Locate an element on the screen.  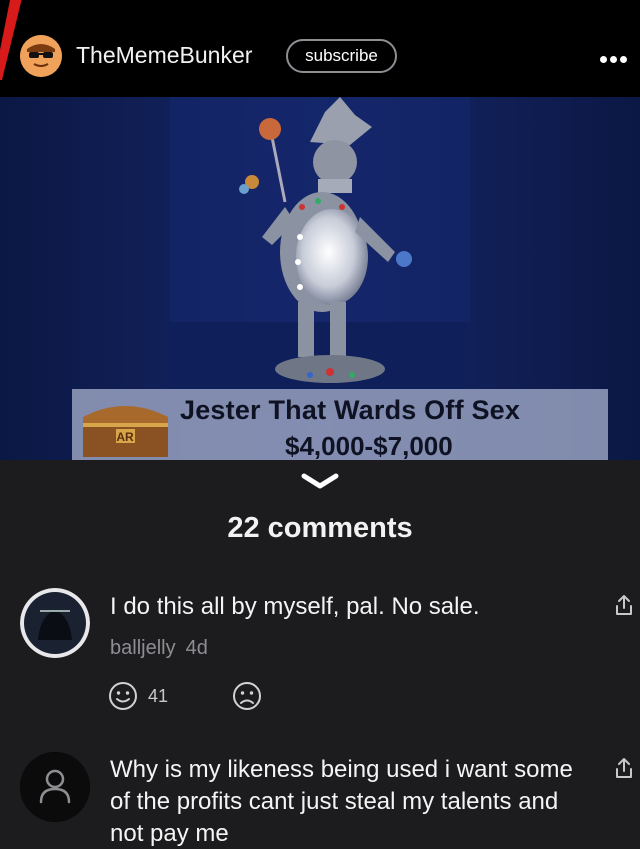
comment-author: balljelly is located at coordinates (143, 648).